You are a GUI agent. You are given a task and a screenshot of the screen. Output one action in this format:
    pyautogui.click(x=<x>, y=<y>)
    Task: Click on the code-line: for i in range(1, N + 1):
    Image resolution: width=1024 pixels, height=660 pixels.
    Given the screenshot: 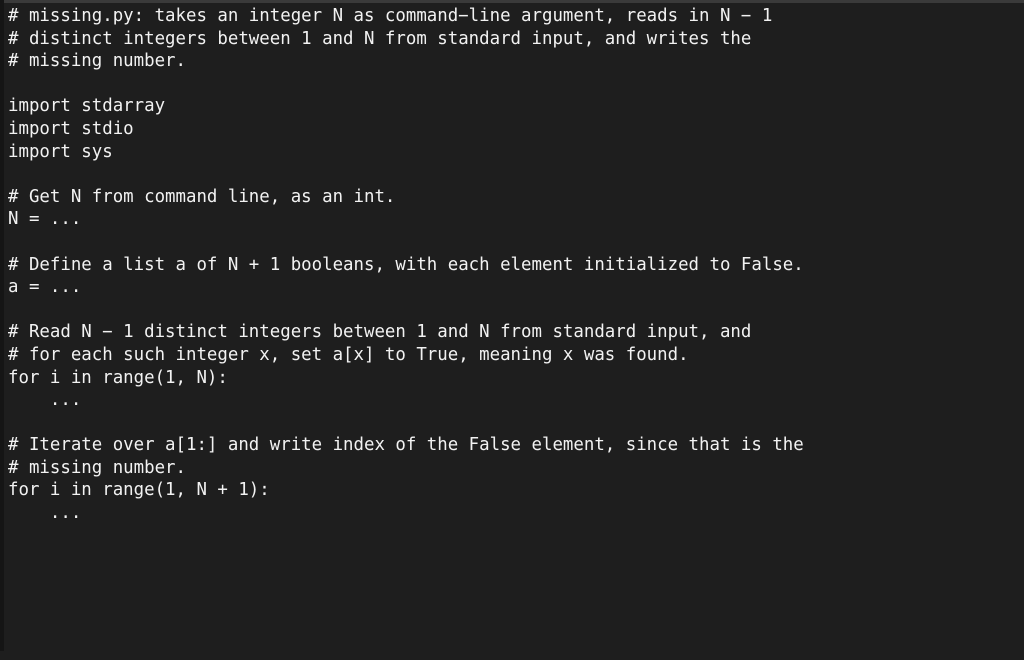 What is the action you would take?
    pyautogui.click(x=139, y=490)
    